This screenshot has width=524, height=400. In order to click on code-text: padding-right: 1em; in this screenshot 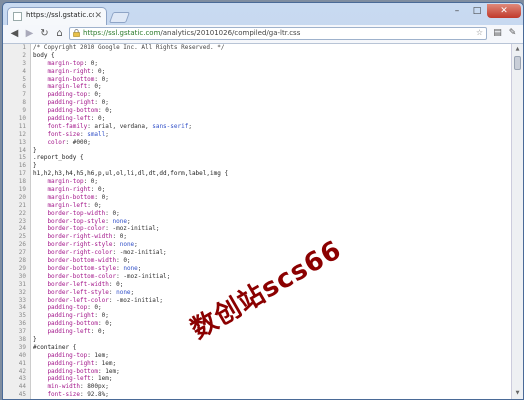, I will do `click(74, 364)`.